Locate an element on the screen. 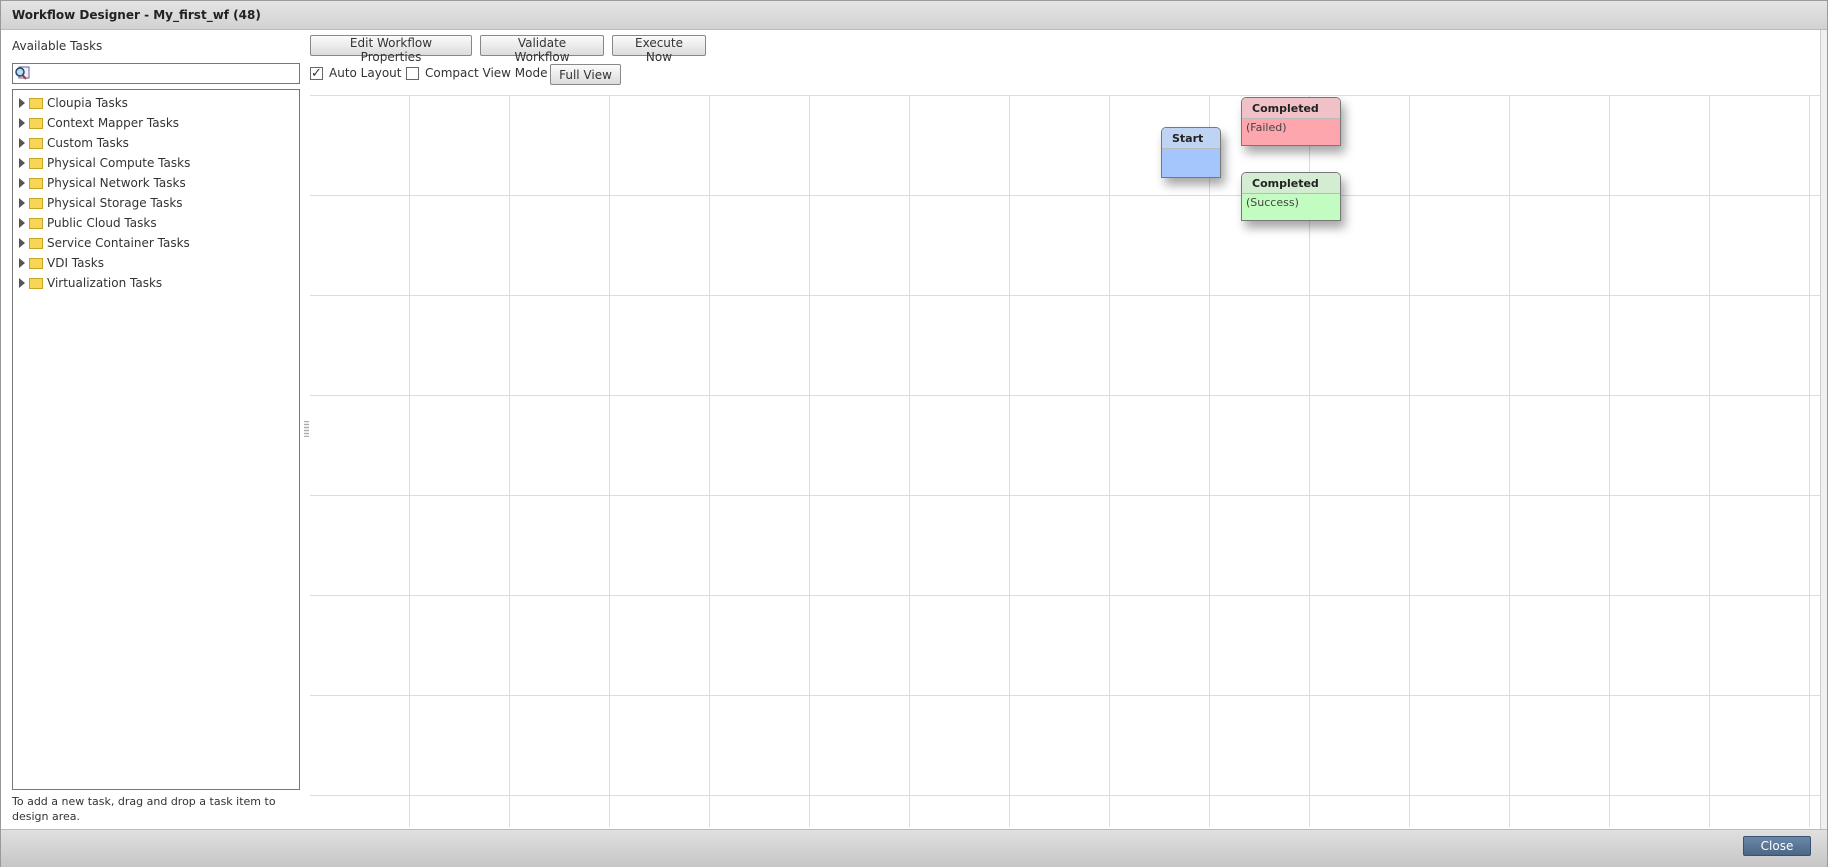 The image size is (1828, 867). full-view-button: Full View is located at coordinates (585, 74).